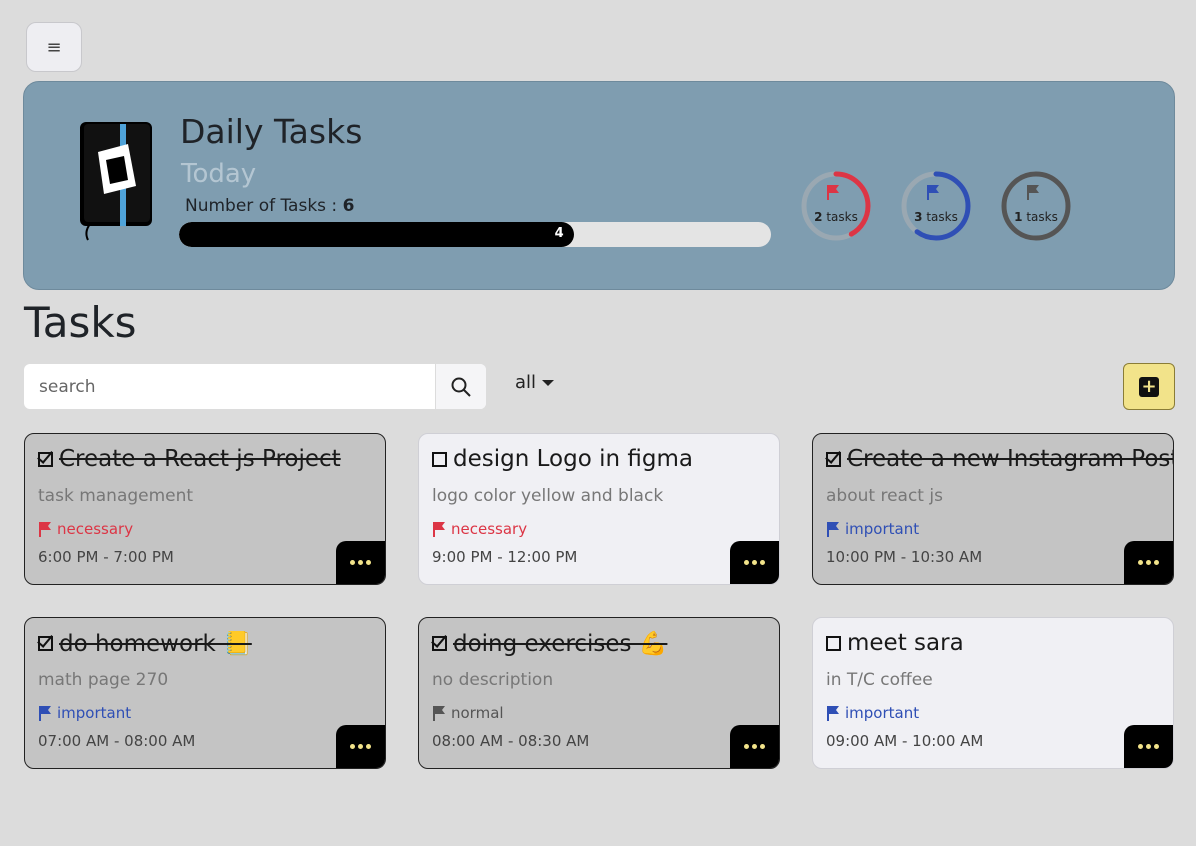  Describe the element at coordinates (879, 680) in the screenshot. I see `task-description: in T/C coffee` at that location.